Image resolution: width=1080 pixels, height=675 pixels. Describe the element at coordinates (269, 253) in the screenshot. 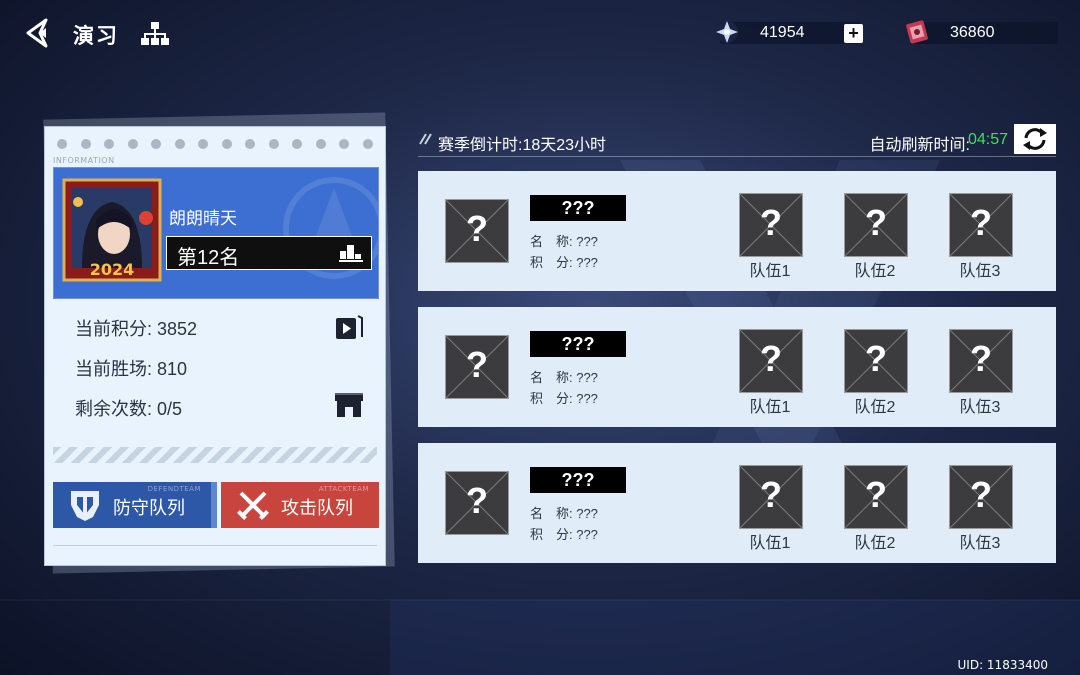

I see `rank-box: 第12名` at that location.